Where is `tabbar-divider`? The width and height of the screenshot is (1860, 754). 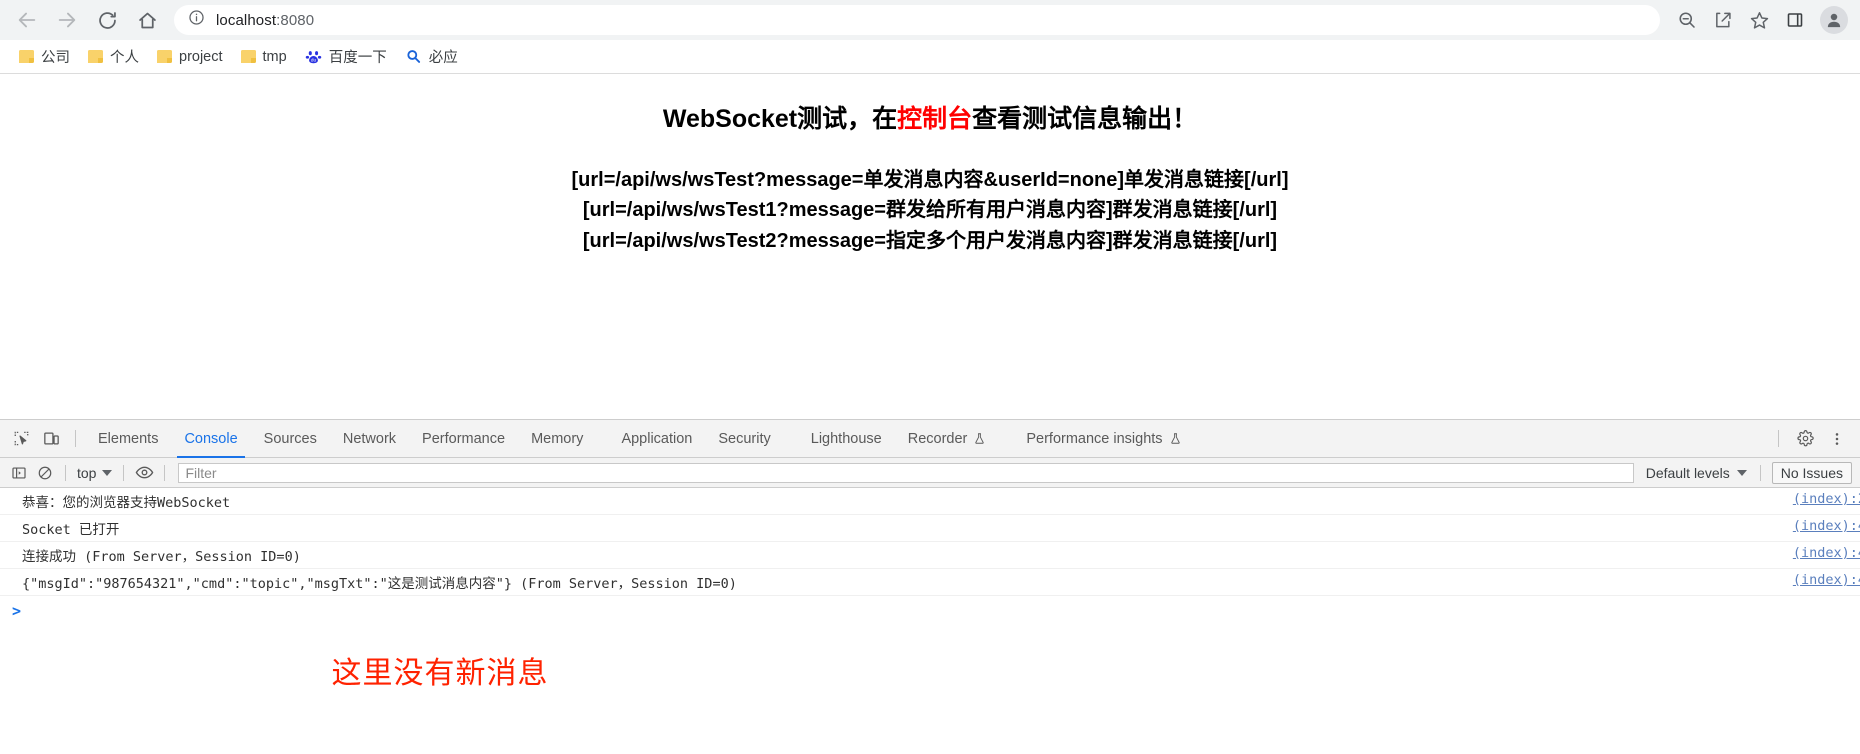 tabbar-divider is located at coordinates (75, 438).